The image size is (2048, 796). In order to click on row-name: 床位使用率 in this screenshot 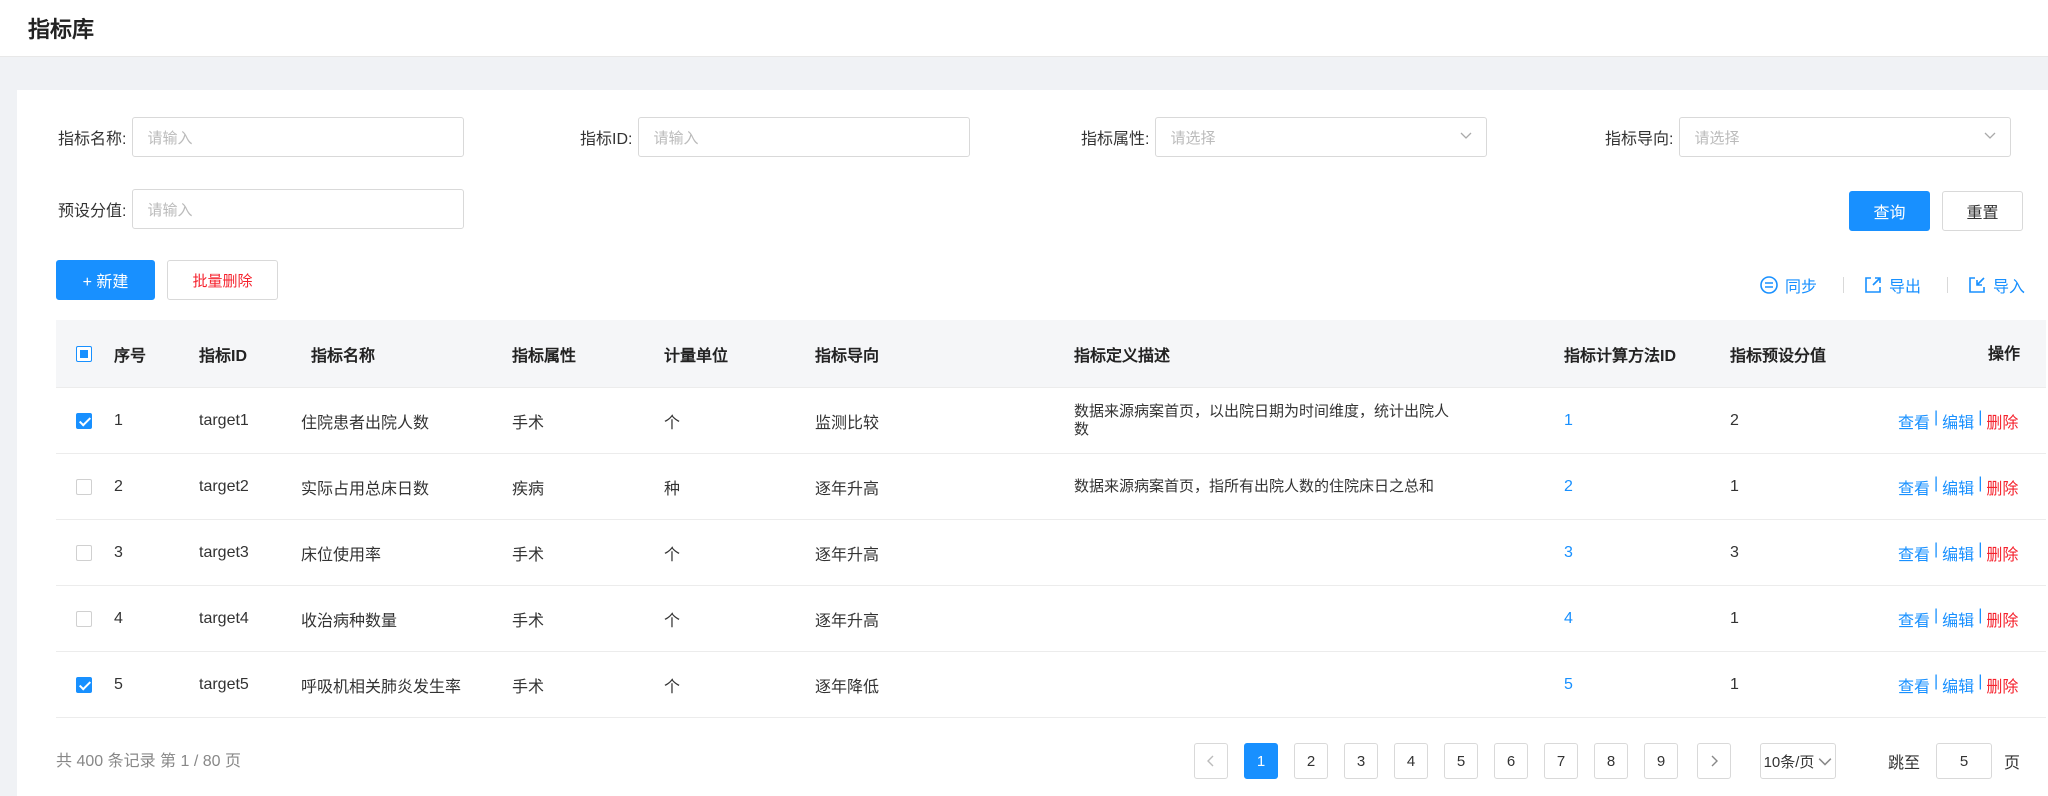, I will do `click(341, 555)`.